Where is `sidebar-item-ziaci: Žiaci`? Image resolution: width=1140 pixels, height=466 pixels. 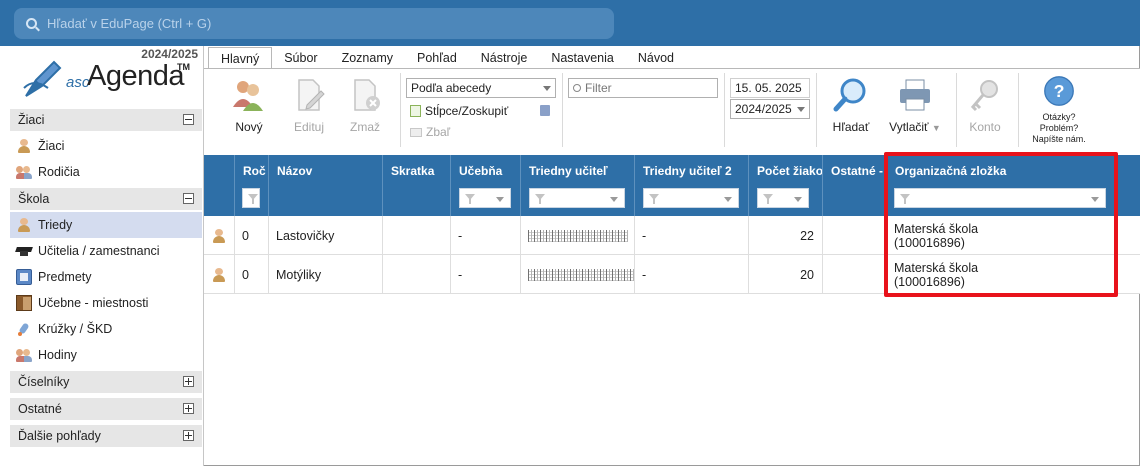
sidebar-item-ziaci: Žiaci is located at coordinates (106, 146).